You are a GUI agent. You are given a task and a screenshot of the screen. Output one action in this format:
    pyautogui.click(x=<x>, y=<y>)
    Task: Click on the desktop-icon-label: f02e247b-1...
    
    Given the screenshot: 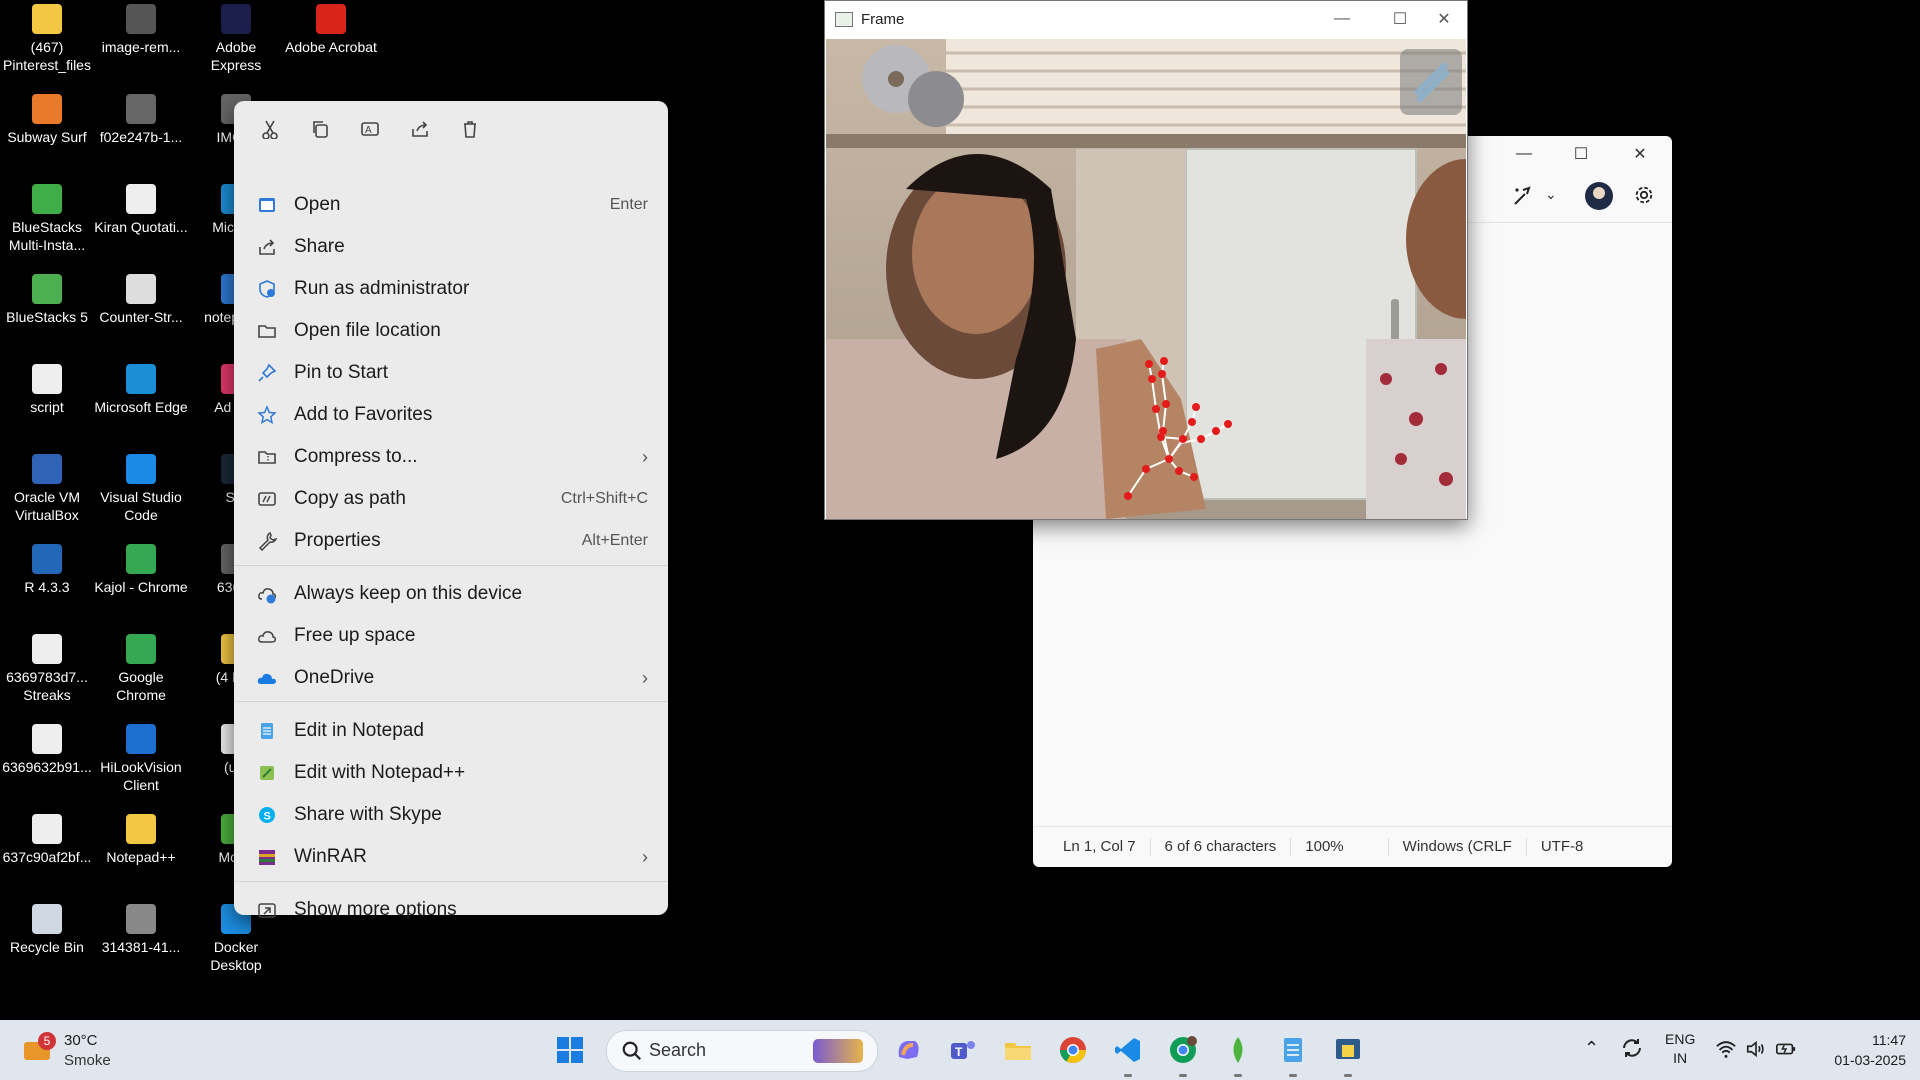 What is the action you would take?
    pyautogui.click(x=141, y=137)
    